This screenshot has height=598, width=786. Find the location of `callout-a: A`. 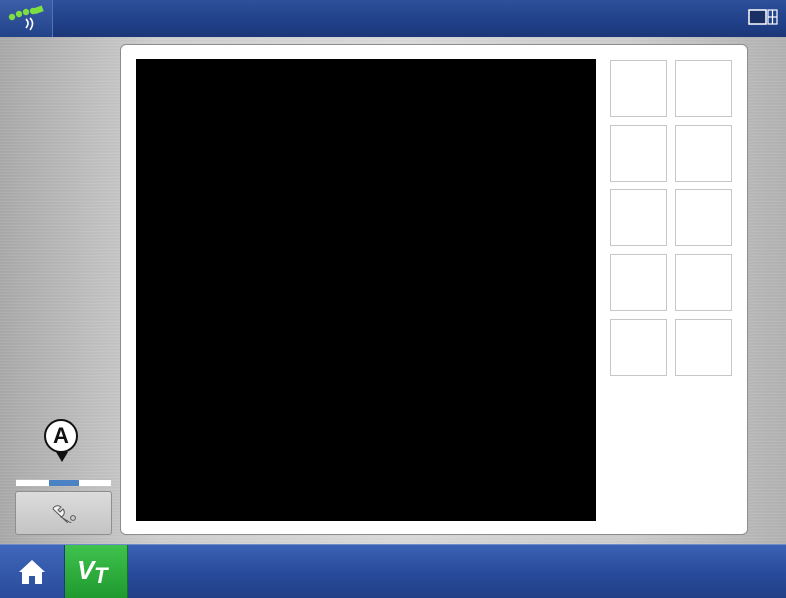

callout-a: A is located at coordinates (61, 436).